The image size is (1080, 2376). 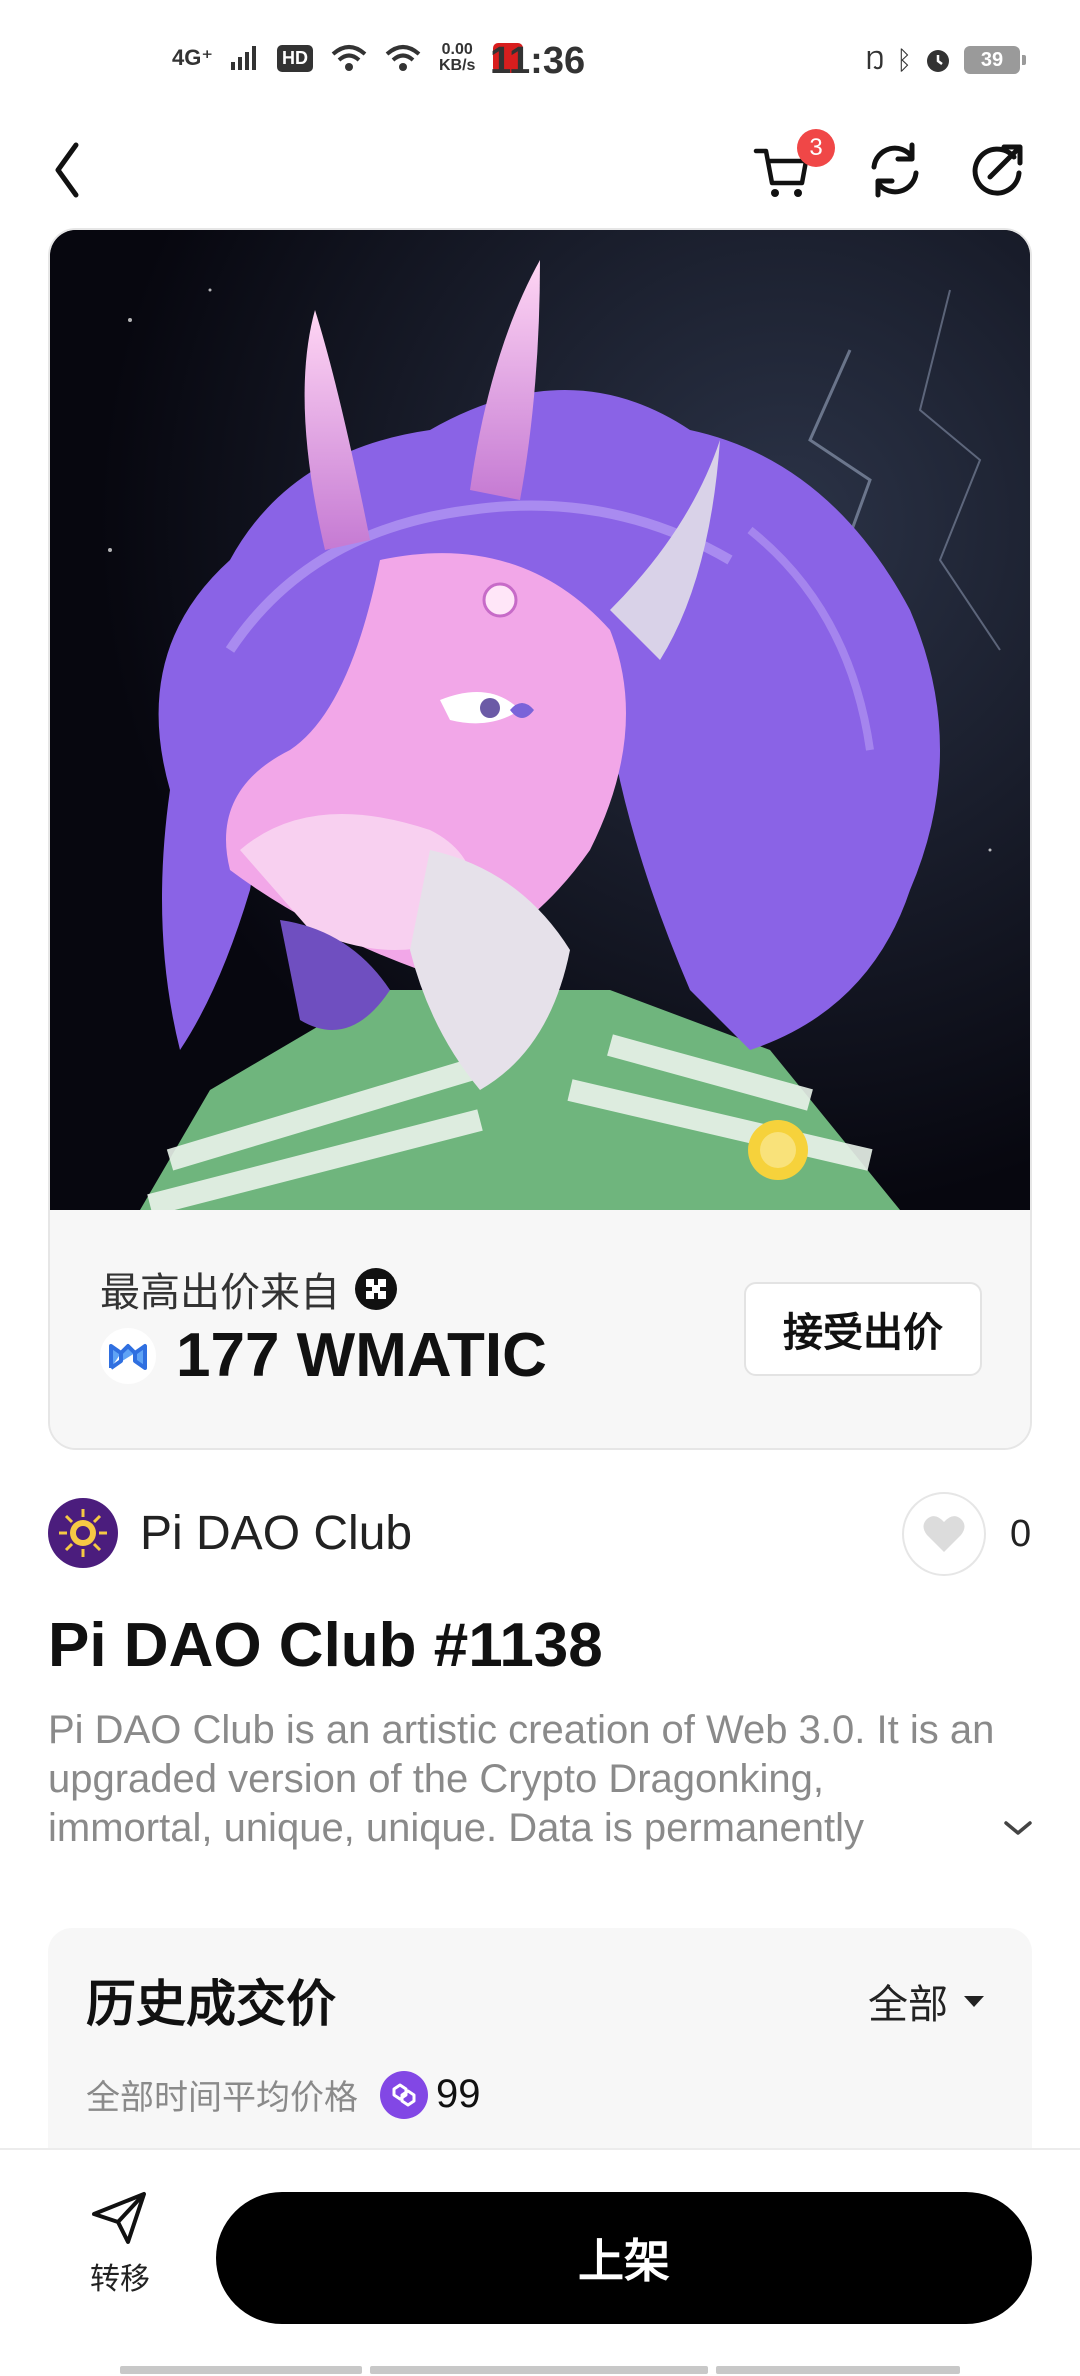 What do you see at coordinates (540, 2370) in the screenshot?
I see `home-indicator` at bounding box center [540, 2370].